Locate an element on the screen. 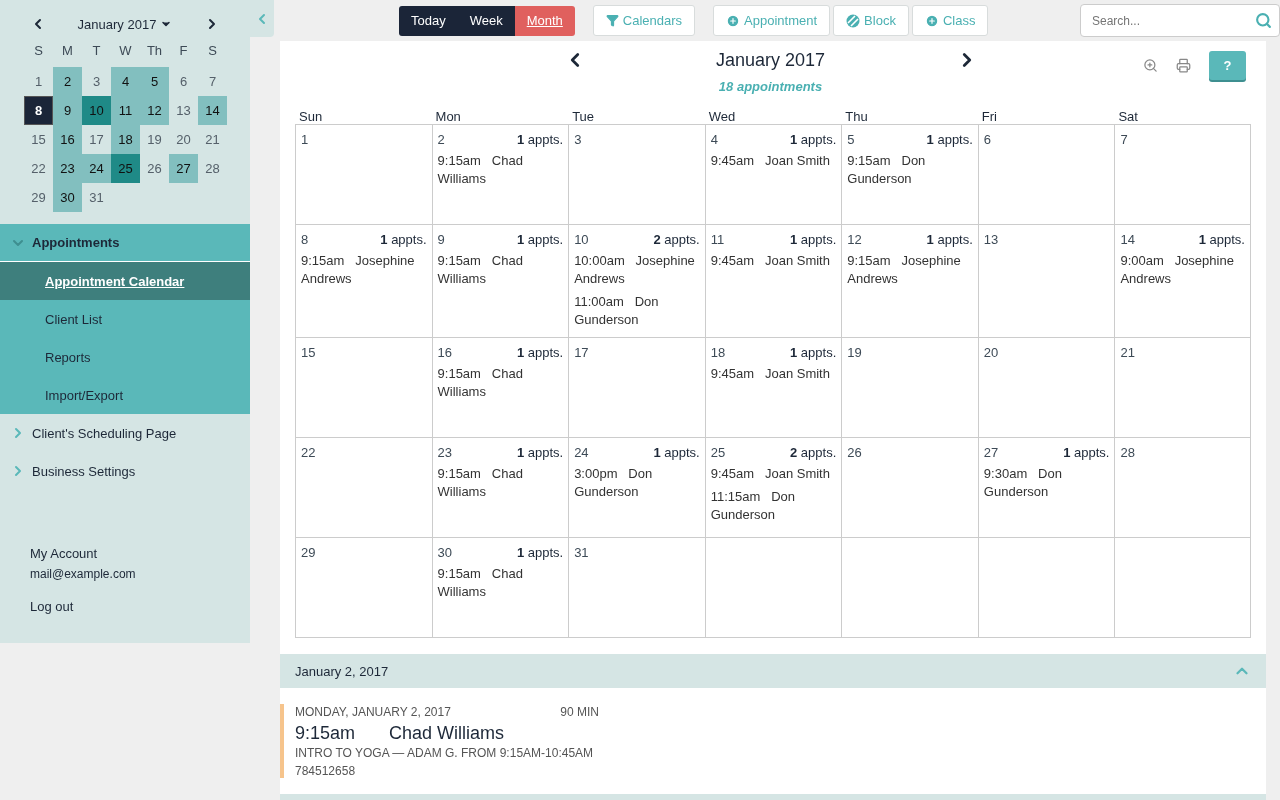 This screenshot has height=800, width=1280. nav-section: Appointments is located at coordinates (125, 243).